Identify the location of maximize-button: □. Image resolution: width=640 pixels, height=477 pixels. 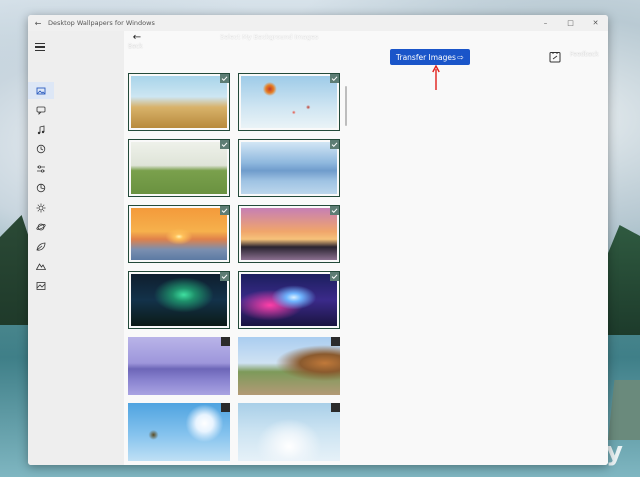
(570, 23).